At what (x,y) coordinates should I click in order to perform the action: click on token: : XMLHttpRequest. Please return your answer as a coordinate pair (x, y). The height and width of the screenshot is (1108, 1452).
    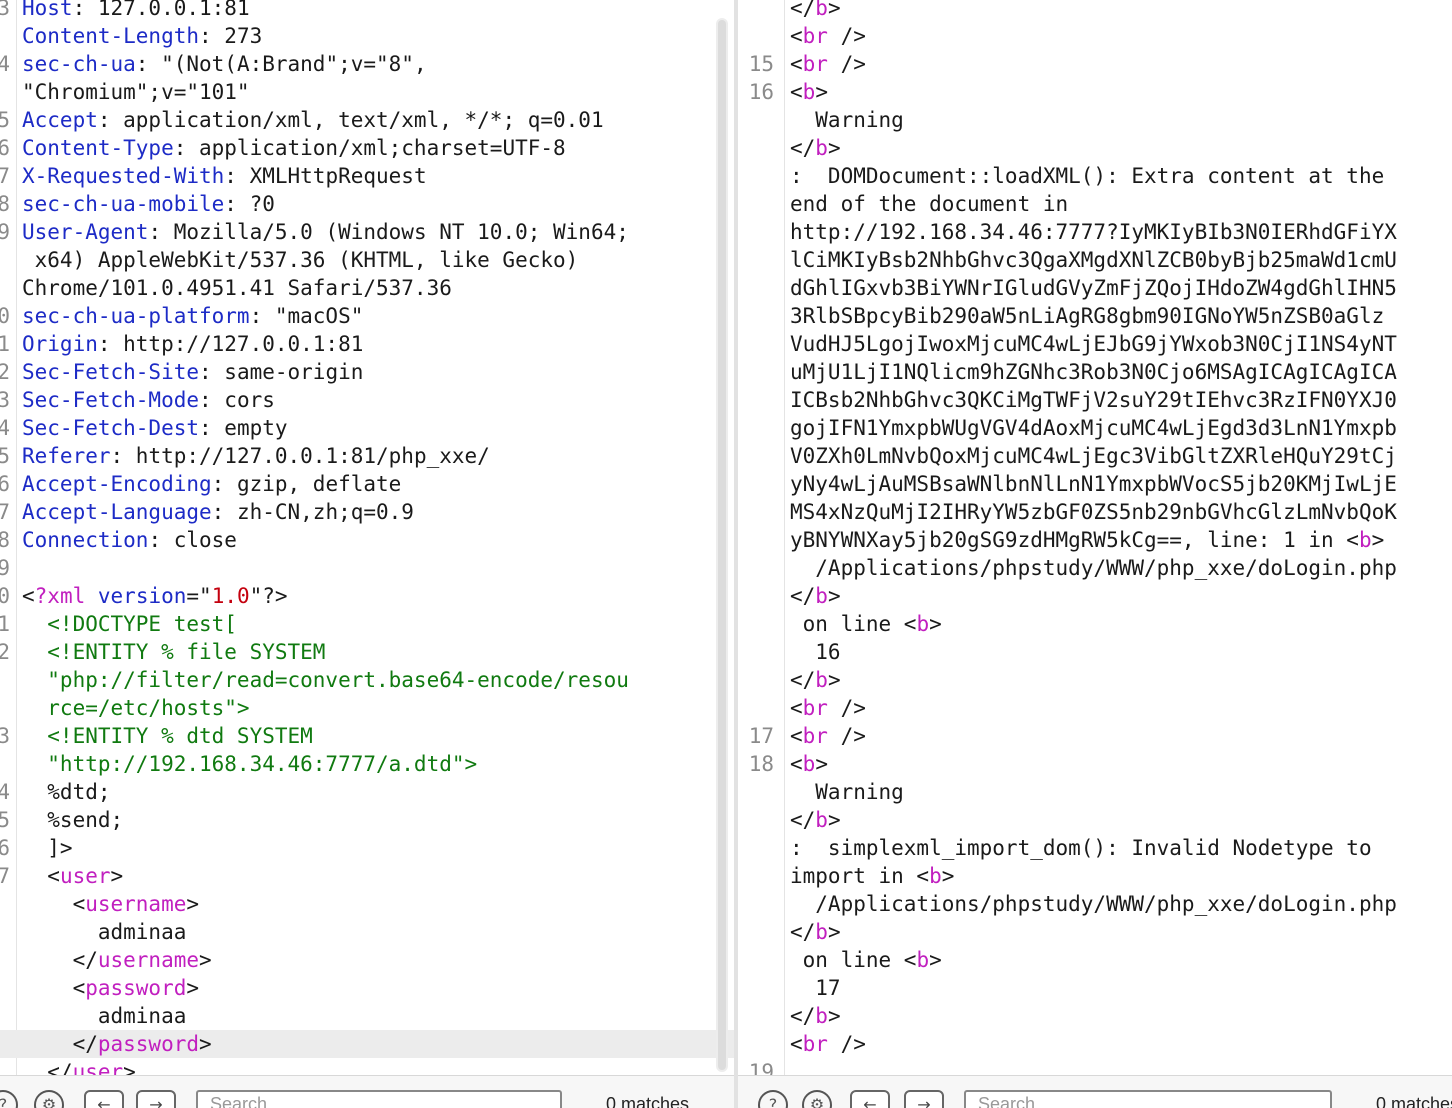
    Looking at the image, I should click on (325, 176).